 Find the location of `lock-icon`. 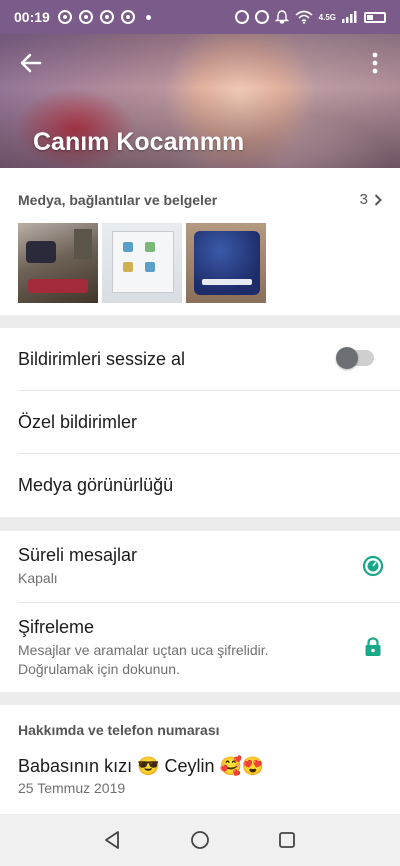

lock-icon is located at coordinates (373, 646).